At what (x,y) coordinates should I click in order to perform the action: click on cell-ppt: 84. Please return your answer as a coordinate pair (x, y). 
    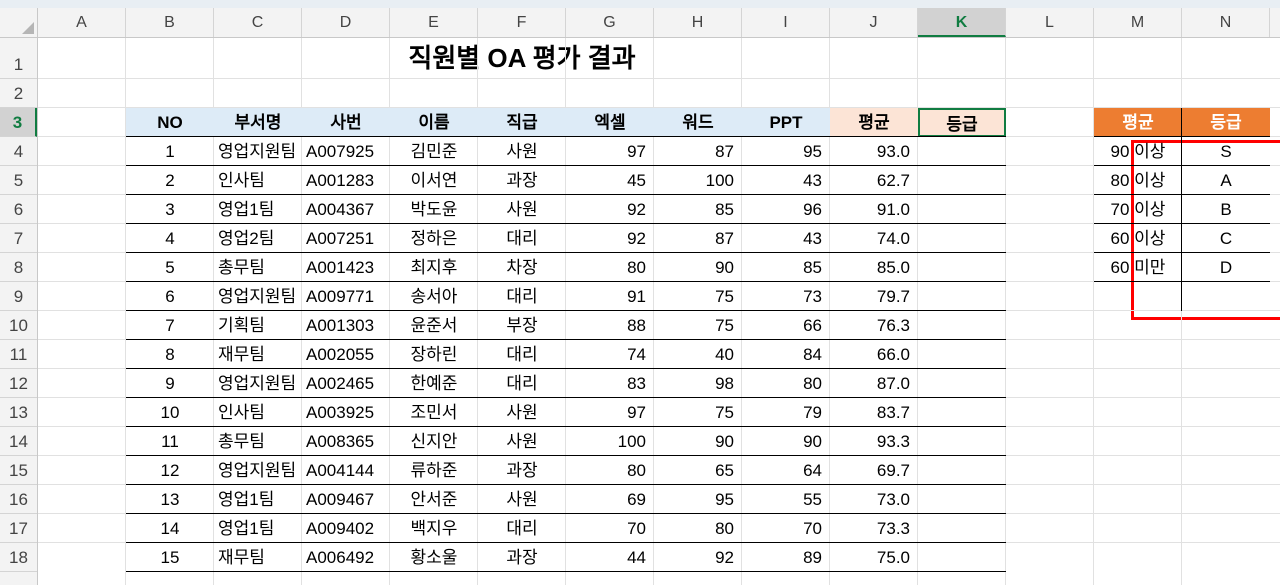
    Looking at the image, I should click on (786, 354).